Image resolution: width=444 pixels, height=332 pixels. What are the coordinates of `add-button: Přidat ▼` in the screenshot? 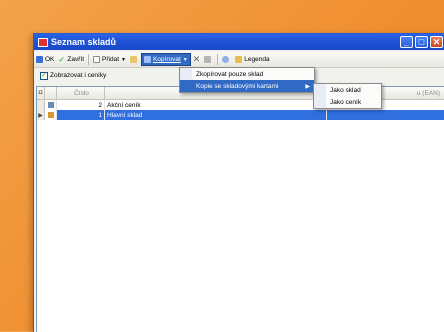 It's located at (109, 59).